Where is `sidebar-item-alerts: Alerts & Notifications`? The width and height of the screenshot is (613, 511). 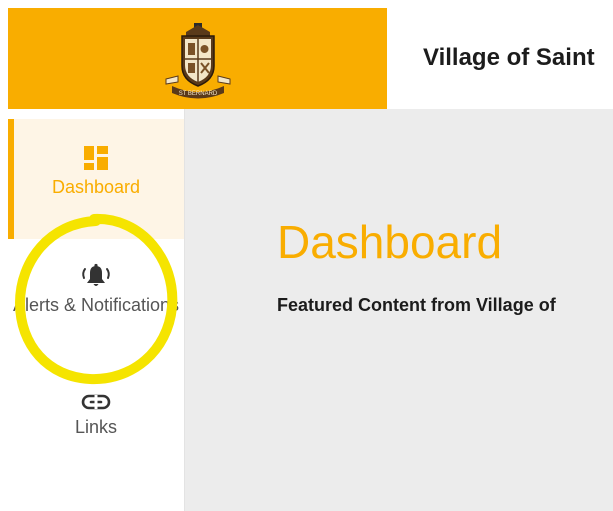 sidebar-item-alerts: Alerts & Notifications is located at coordinates (96, 314).